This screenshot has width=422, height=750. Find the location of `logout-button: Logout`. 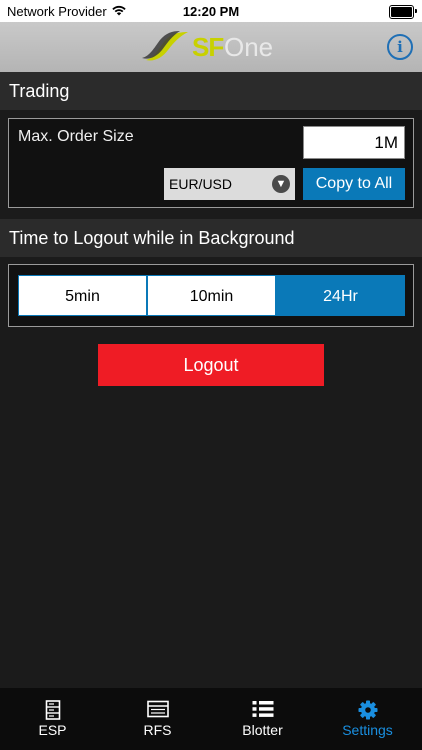

logout-button: Logout is located at coordinates (211, 365).